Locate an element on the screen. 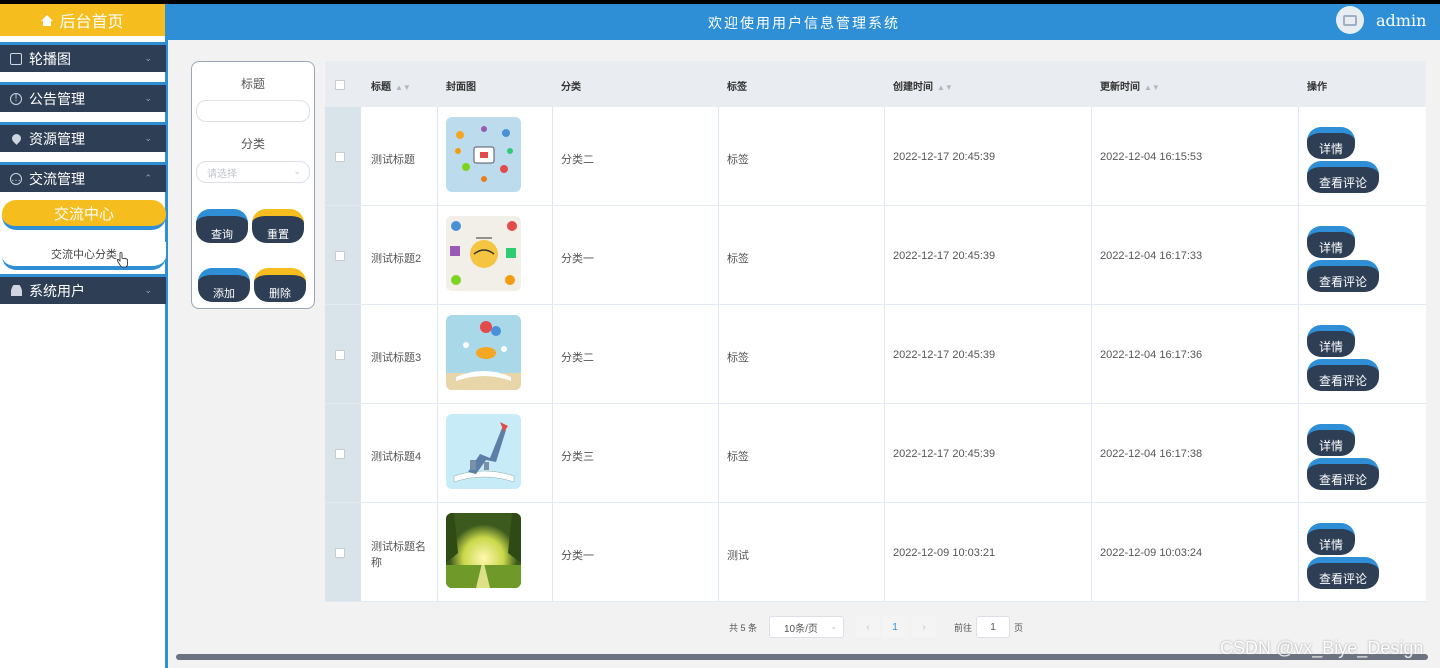  top-header: 欢迎使用用户信息管理系统 admin is located at coordinates (804, 22).